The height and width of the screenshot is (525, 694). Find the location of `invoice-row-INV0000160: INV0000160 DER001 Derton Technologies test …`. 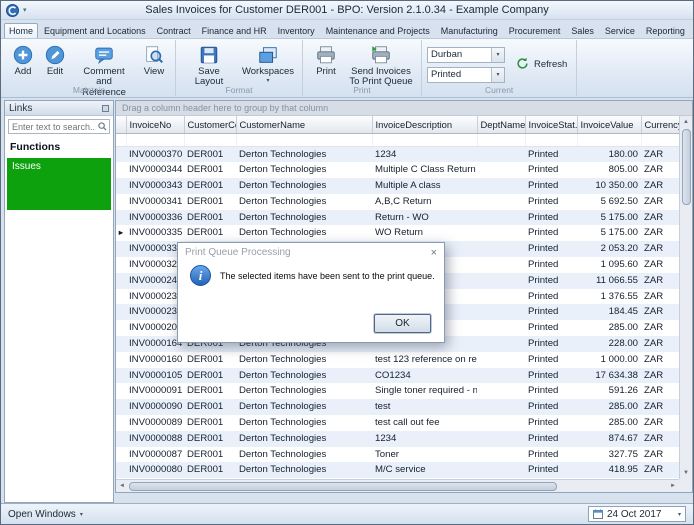

invoice-row-INV0000160: INV0000160 DER001 Derton Technologies test … is located at coordinates (397, 359).